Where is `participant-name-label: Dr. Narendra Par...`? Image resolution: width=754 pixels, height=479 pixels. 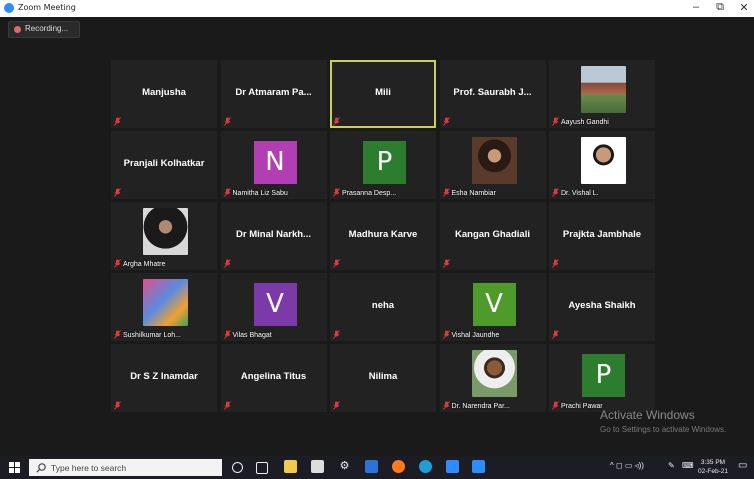 participant-name-label: Dr. Narendra Par... is located at coordinates (480, 406).